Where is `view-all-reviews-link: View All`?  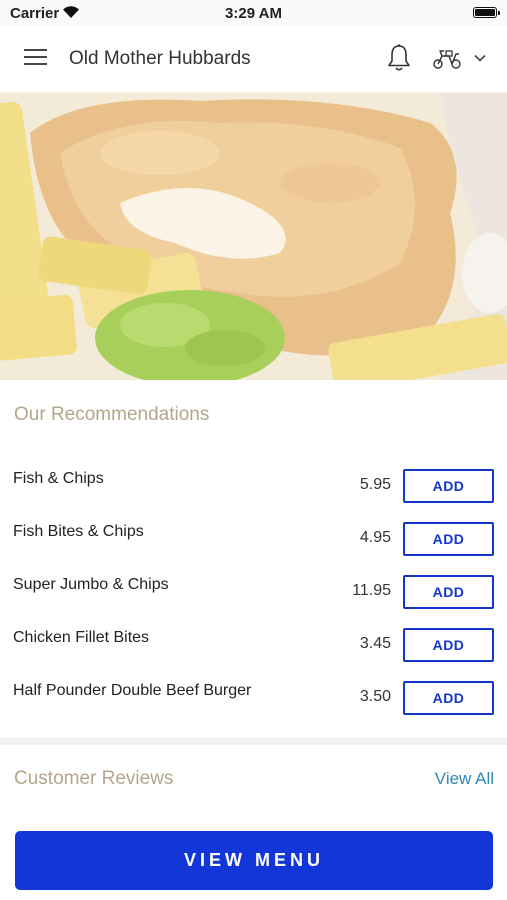 view-all-reviews-link: View All is located at coordinates (464, 779).